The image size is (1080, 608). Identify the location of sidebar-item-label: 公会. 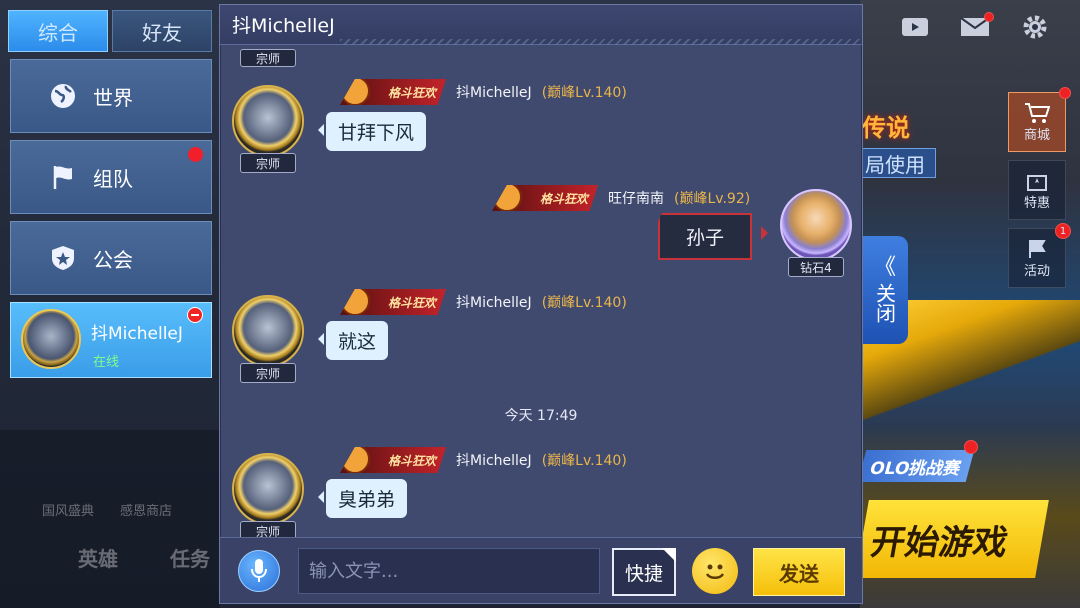
(113, 259).